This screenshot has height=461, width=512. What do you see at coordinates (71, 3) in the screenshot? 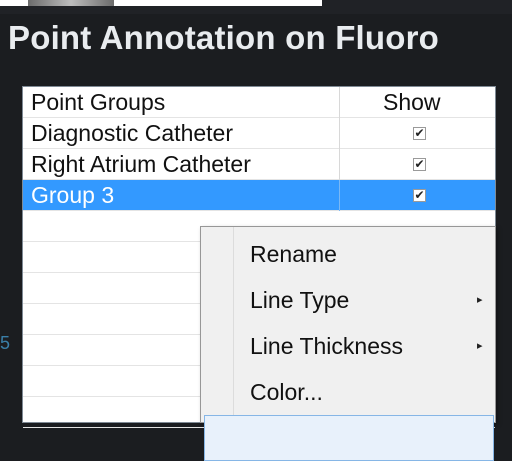
I see `horizontal-scrollbar-thumb` at bounding box center [71, 3].